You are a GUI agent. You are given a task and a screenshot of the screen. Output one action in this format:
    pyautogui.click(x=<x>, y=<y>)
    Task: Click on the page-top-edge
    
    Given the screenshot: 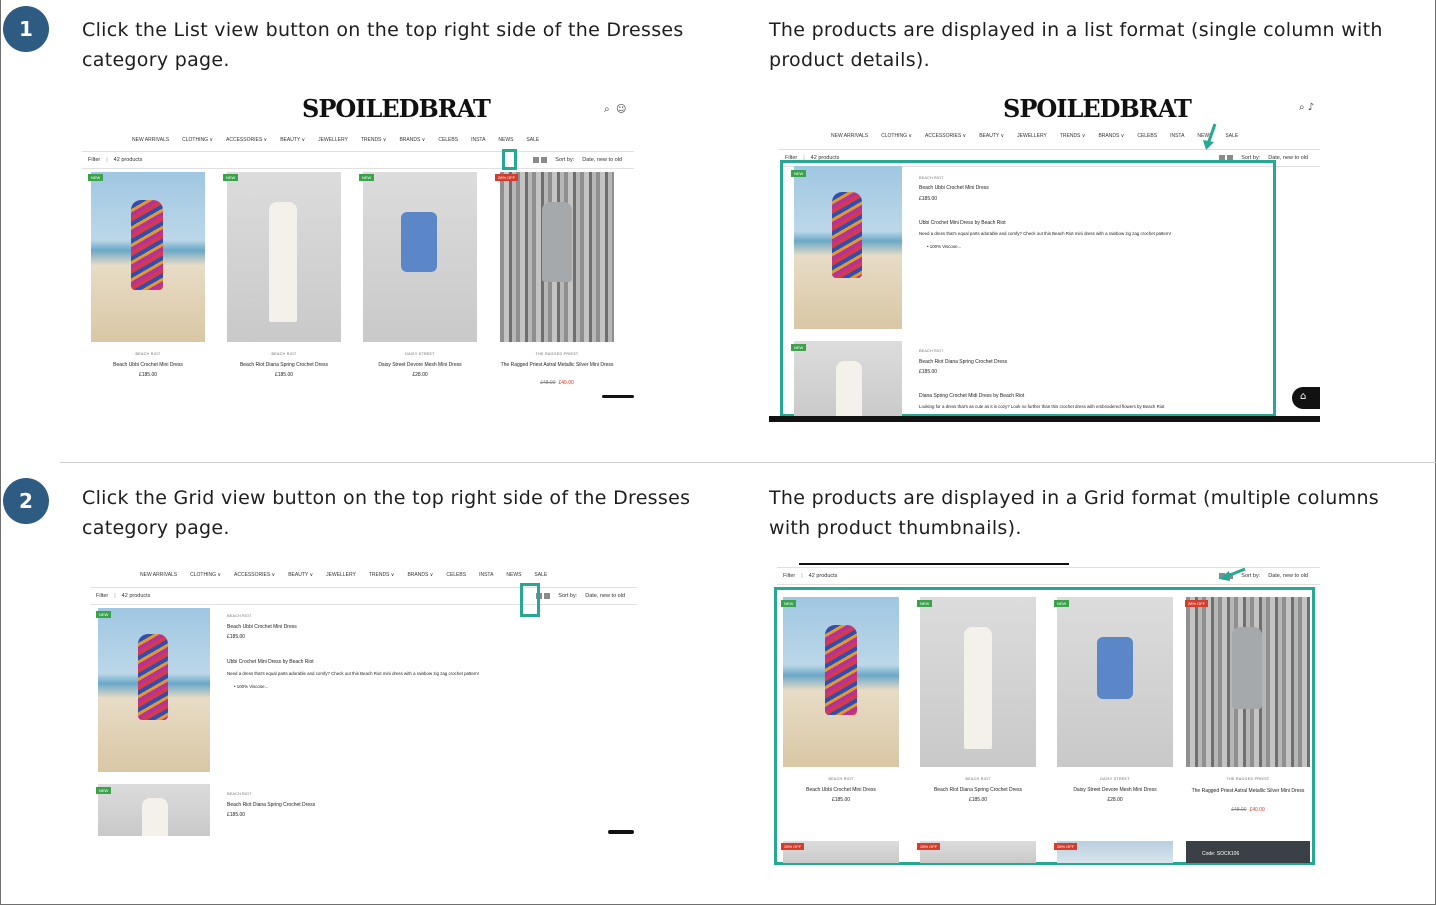 What is the action you would take?
    pyautogui.click(x=934, y=564)
    